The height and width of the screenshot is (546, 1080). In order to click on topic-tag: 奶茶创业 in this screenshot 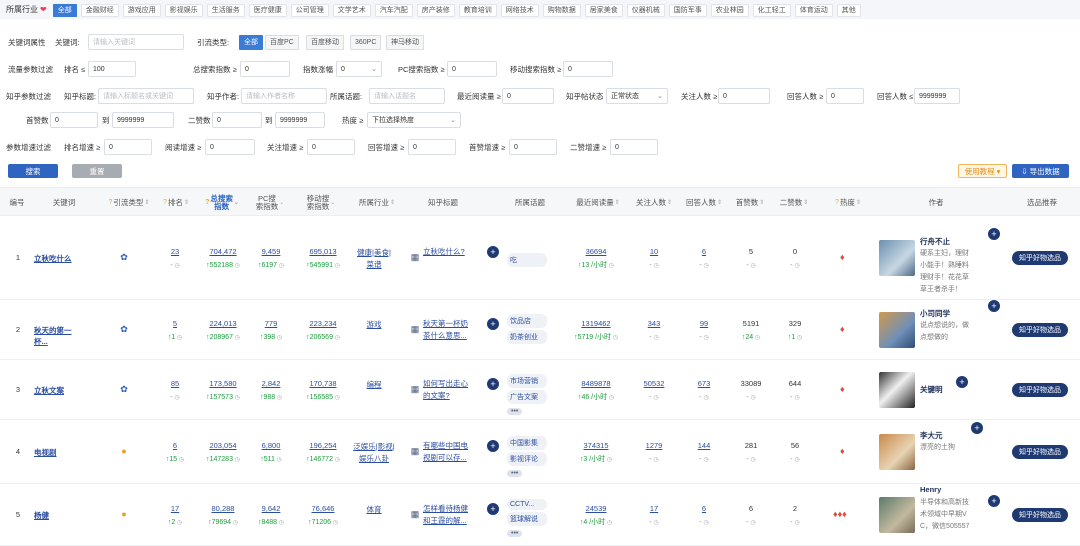, I will do `click(527, 337)`.